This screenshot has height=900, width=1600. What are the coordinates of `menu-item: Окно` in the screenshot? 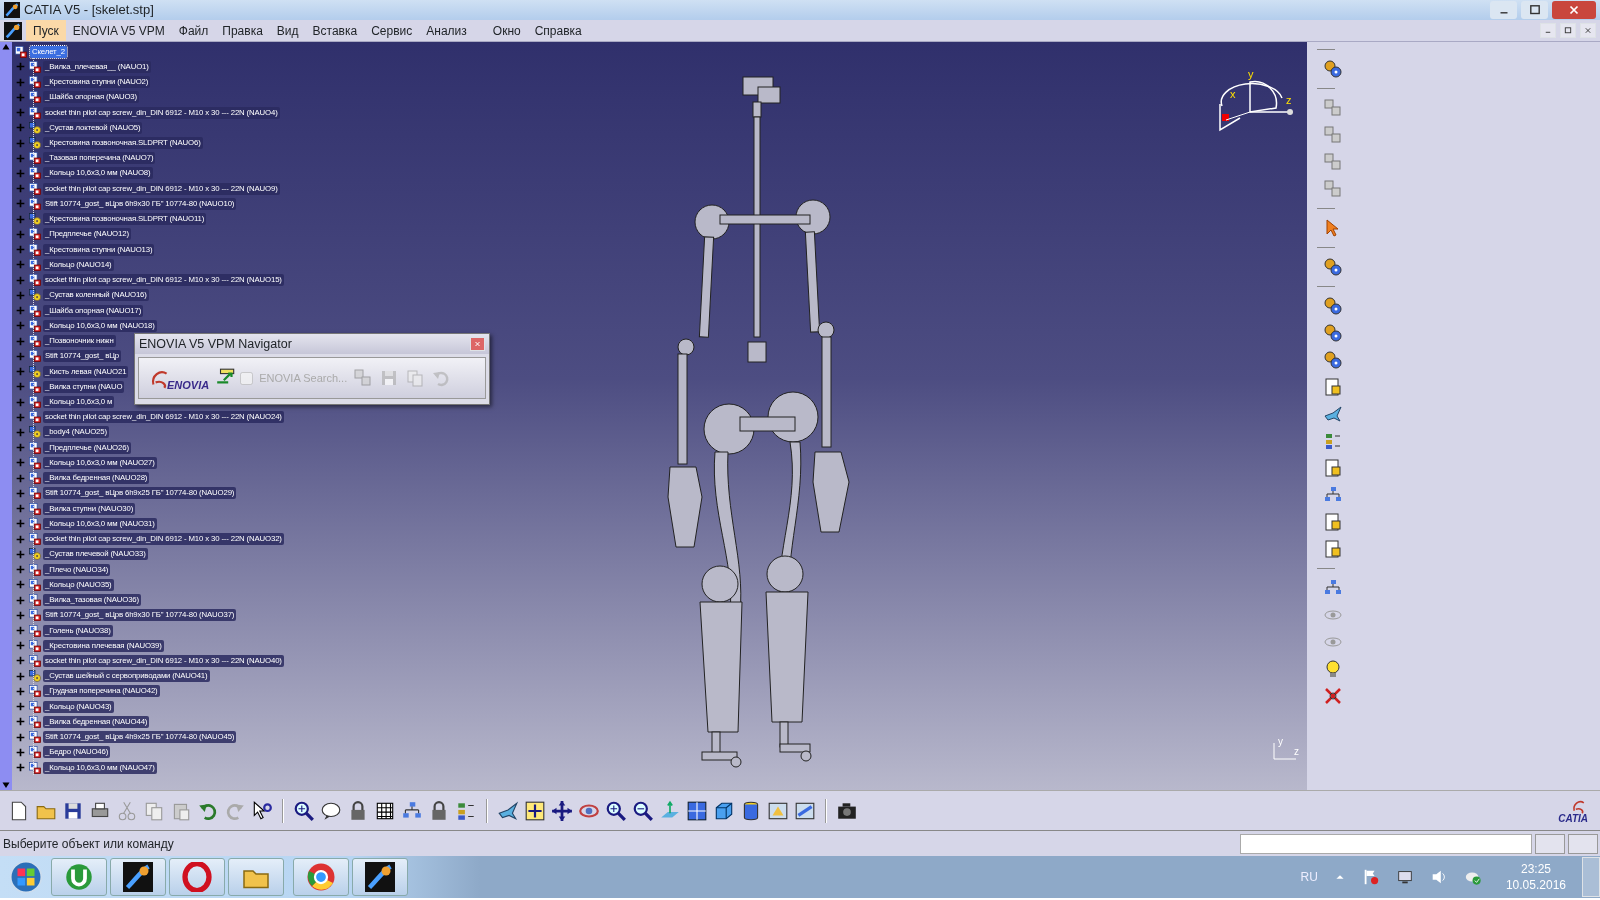 It's located at (506, 30).